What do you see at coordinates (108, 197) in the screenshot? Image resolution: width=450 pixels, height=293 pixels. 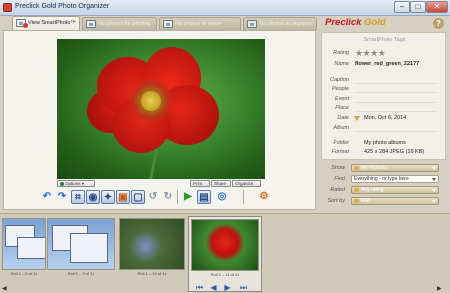 I see `enhance-icon: ✦` at bounding box center [108, 197].